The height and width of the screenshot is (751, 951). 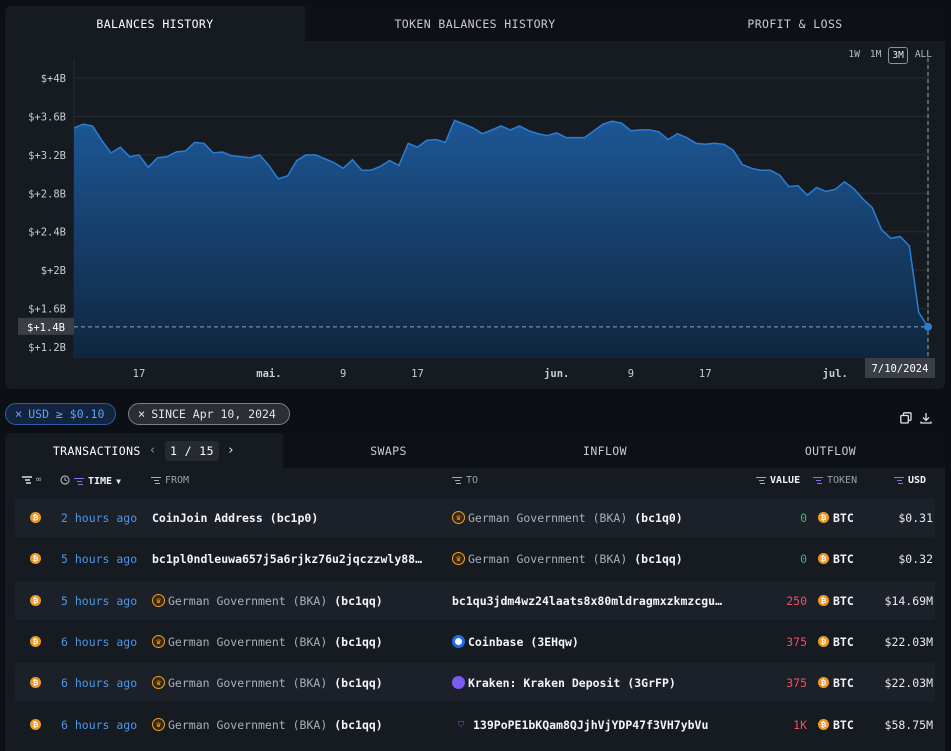 What do you see at coordinates (928, 326) in the screenshot?
I see `crosshair-point` at bounding box center [928, 326].